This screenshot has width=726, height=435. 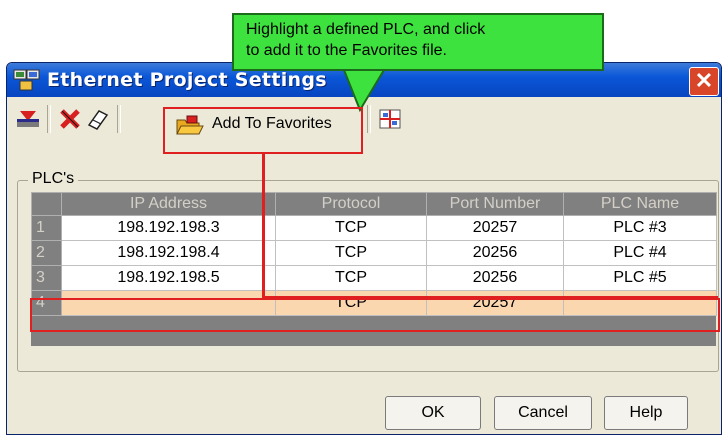 What do you see at coordinates (53, 179) in the screenshot?
I see `plcs-group-label: PLC's` at bounding box center [53, 179].